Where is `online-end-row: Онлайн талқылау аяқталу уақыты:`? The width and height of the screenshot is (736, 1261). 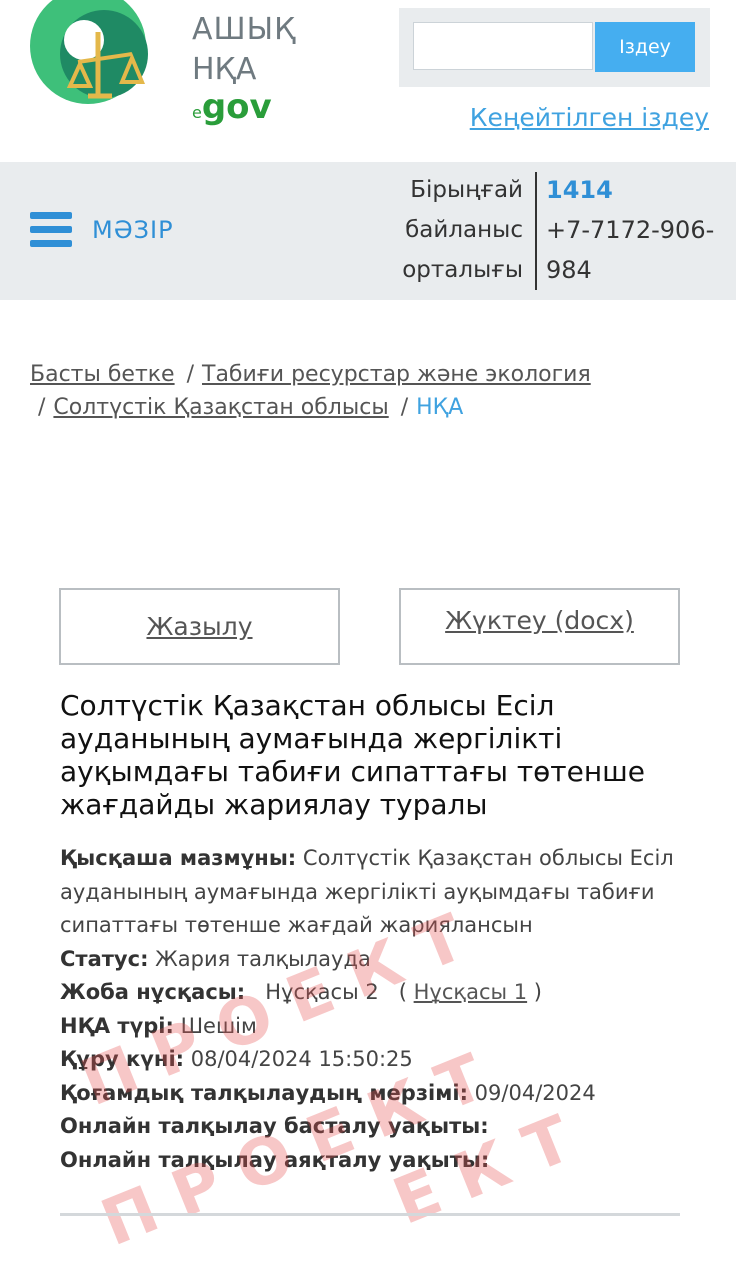
online-end-row: Онлайн талқылау аяқталу уақыты: is located at coordinates (380, 1161).